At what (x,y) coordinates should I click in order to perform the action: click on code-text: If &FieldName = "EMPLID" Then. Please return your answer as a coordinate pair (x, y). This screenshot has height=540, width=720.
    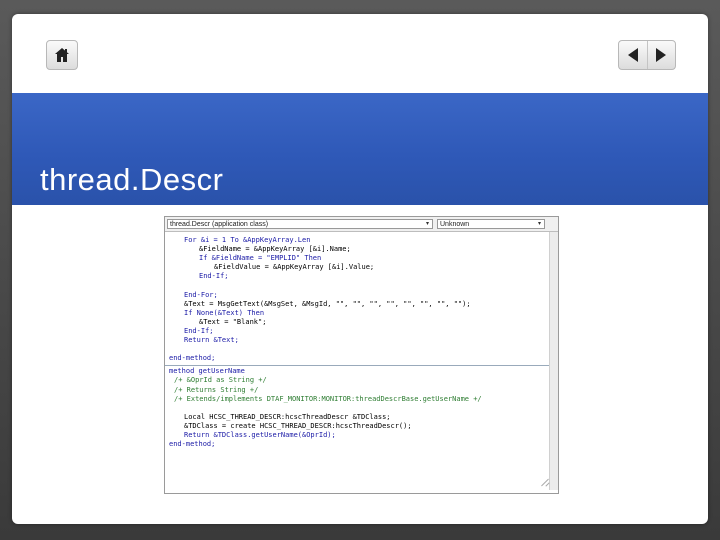
    Looking at the image, I should click on (260, 258).